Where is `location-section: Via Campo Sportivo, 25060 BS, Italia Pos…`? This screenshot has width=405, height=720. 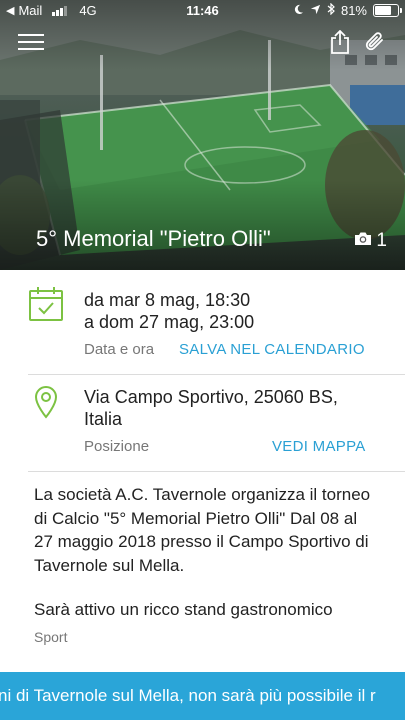 location-section: Via Campo Sportivo, 25060 BS, Italia Pos… is located at coordinates (202, 423).